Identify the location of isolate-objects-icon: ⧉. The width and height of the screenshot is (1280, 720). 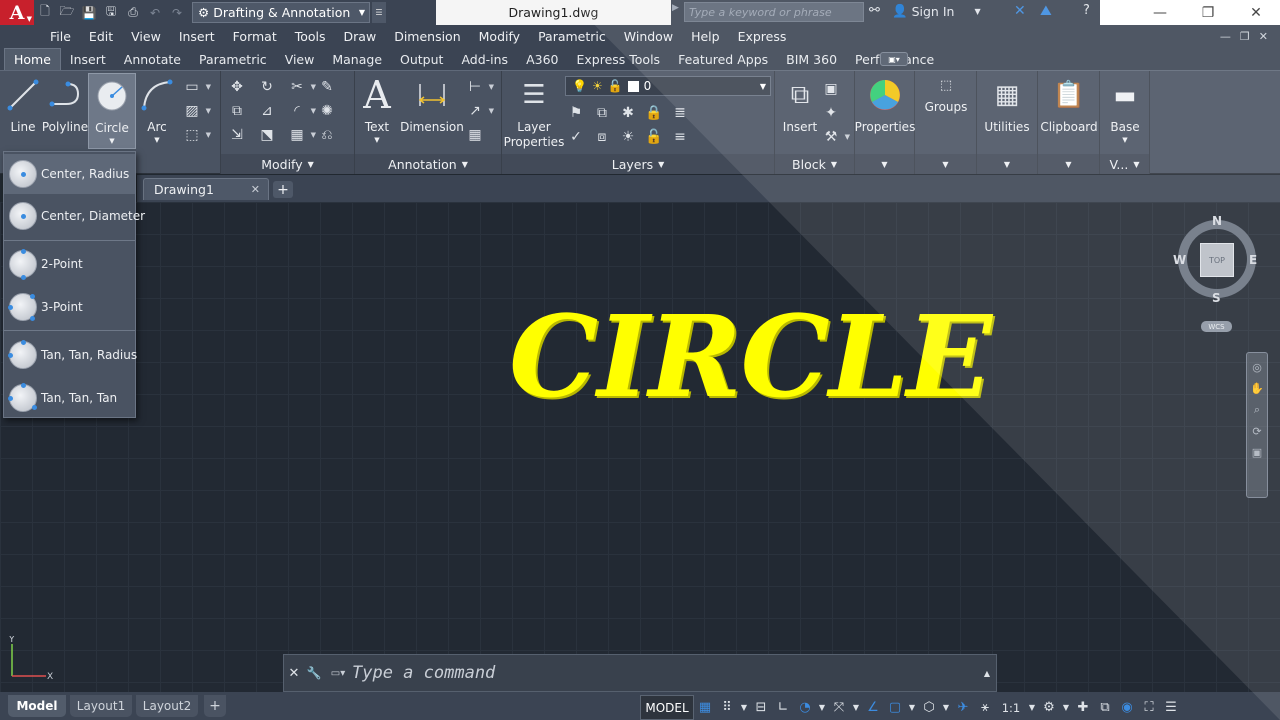
(1105, 707).